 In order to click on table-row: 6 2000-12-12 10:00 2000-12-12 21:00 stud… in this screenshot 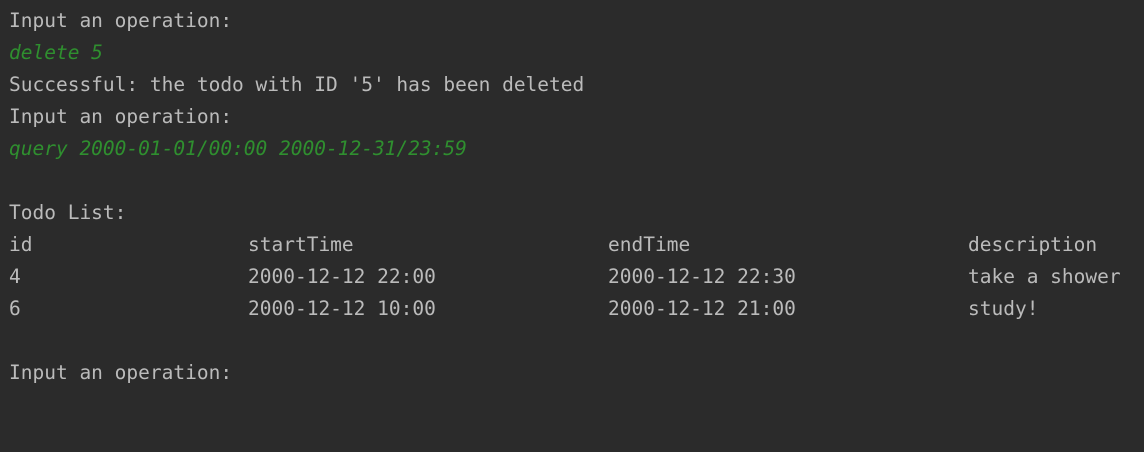, I will do `click(576, 312)`.